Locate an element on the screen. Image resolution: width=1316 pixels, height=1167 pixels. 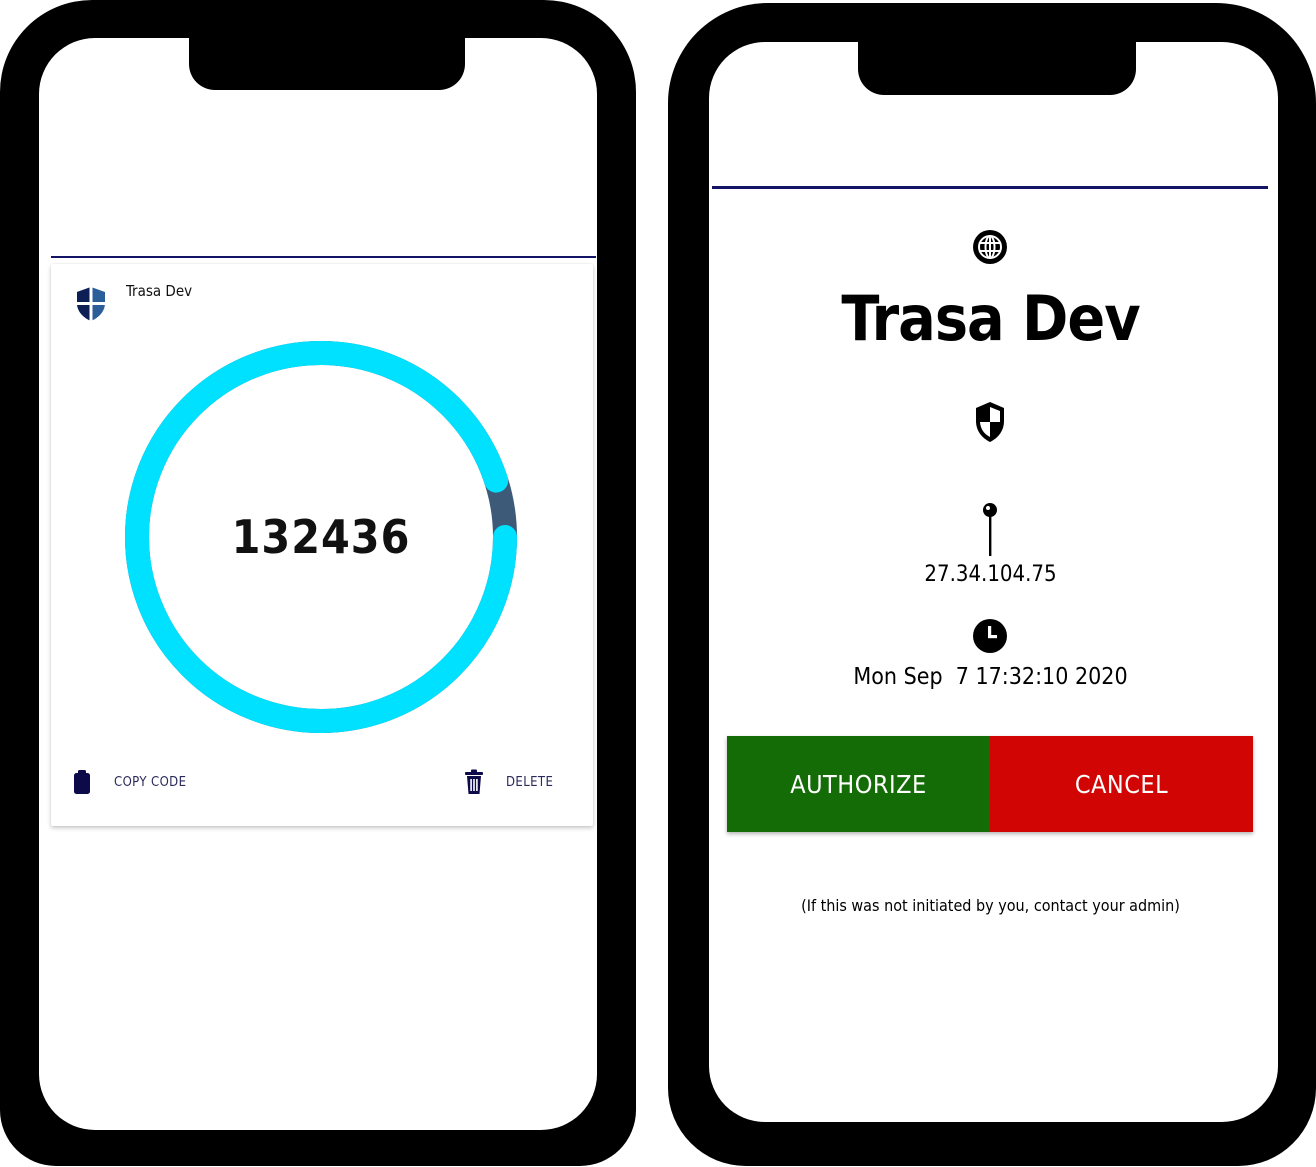
otp-code: 132436 is located at coordinates (321, 537).